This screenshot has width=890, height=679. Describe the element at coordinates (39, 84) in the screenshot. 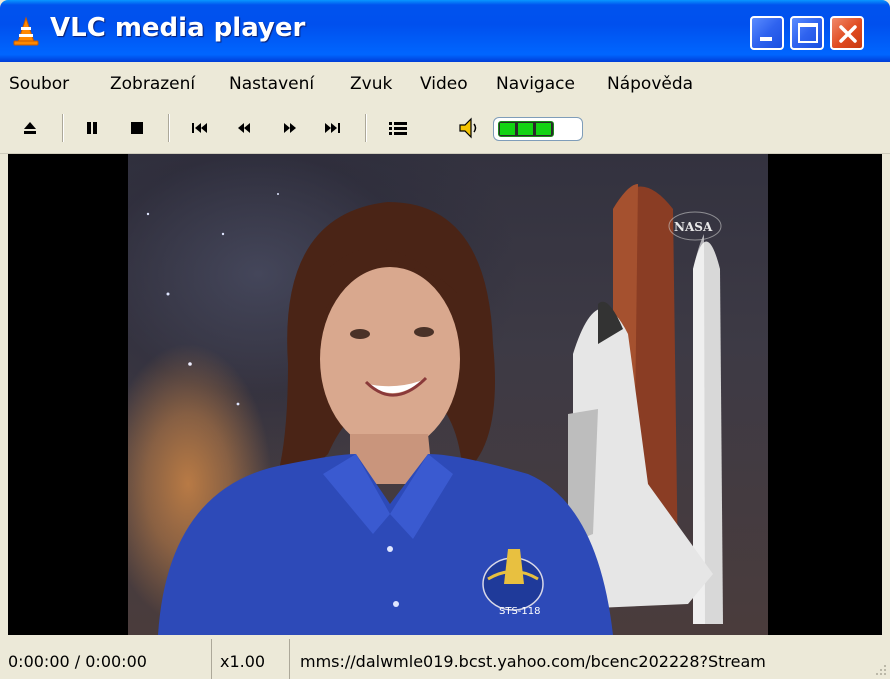

I see `menu-soubor: Soubor` at that location.